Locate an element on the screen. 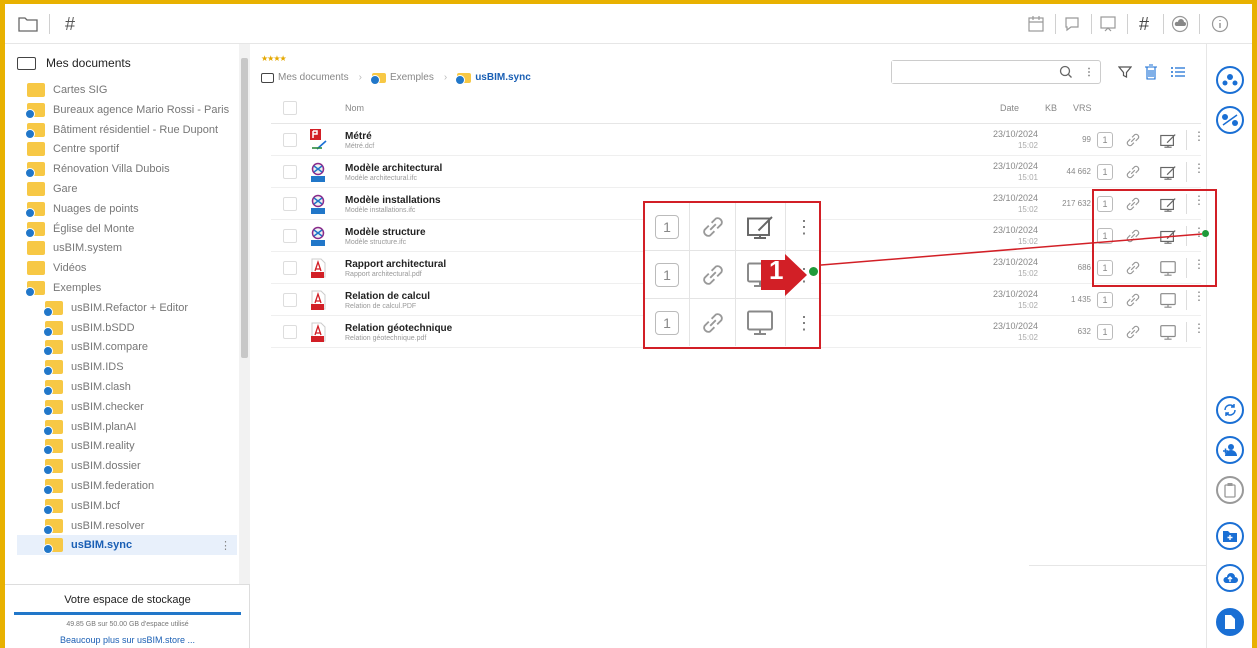 The image size is (1257, 648). cloud-icon is located at coordinates (1180, 24).